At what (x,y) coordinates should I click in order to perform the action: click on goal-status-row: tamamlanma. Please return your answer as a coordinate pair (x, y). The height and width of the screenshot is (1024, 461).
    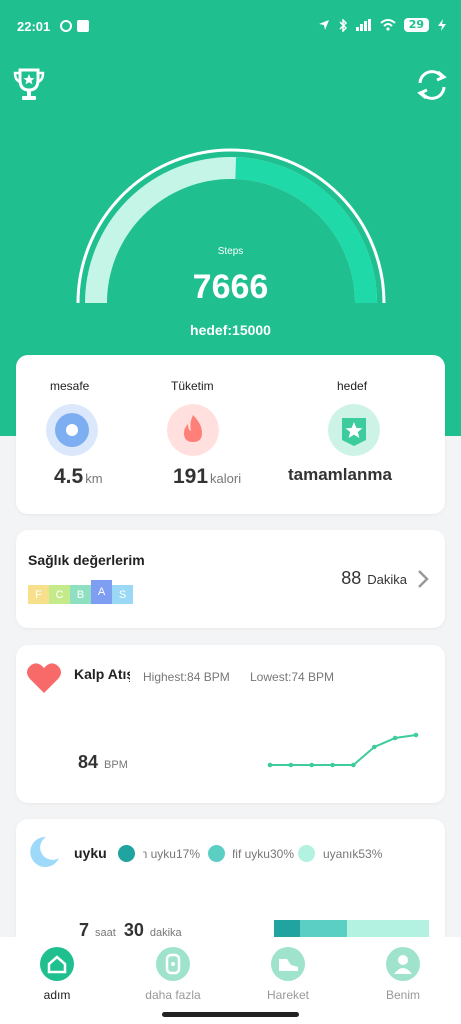
    Looking at the image, I should click on (361, 475).